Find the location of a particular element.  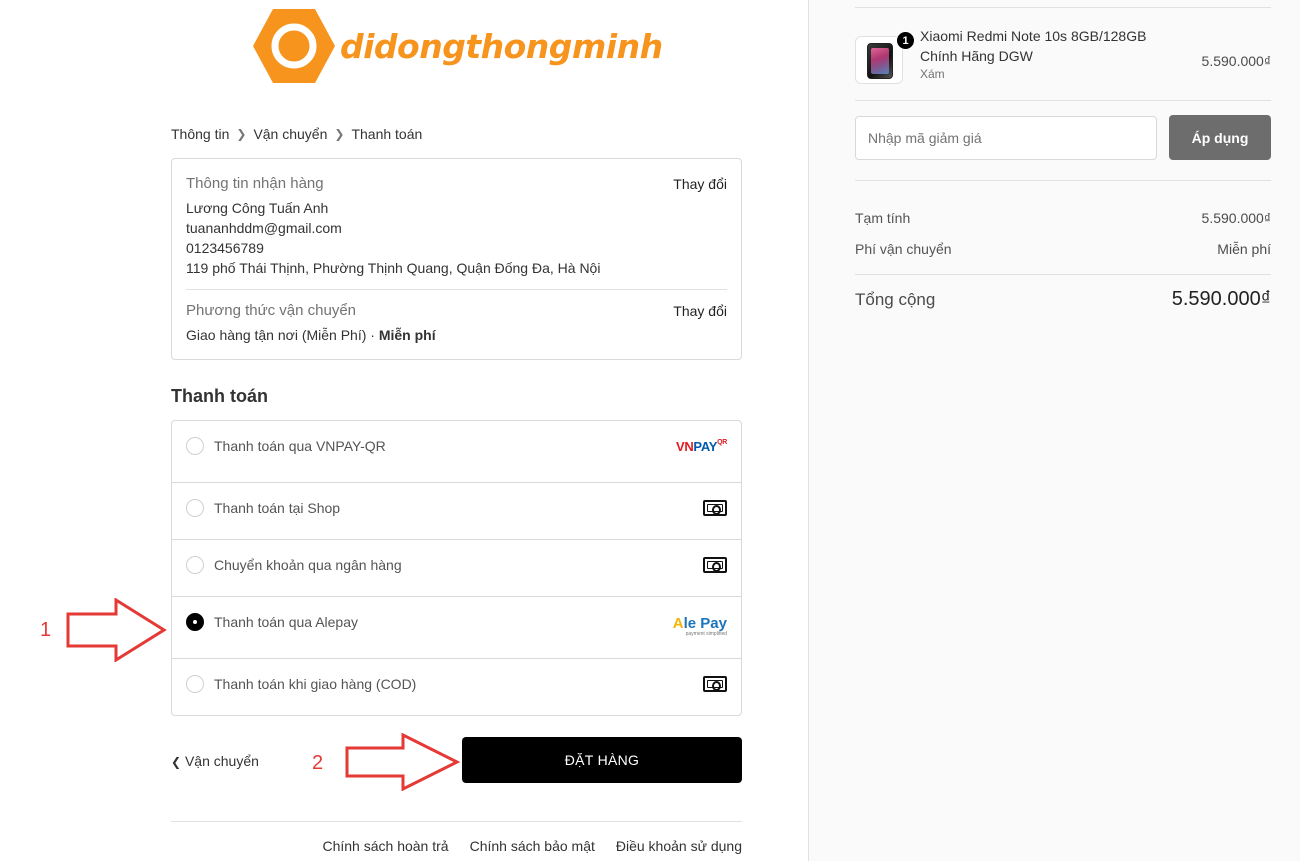

shipping-method-price: Miễn phí is located at coordinates (407, 335).